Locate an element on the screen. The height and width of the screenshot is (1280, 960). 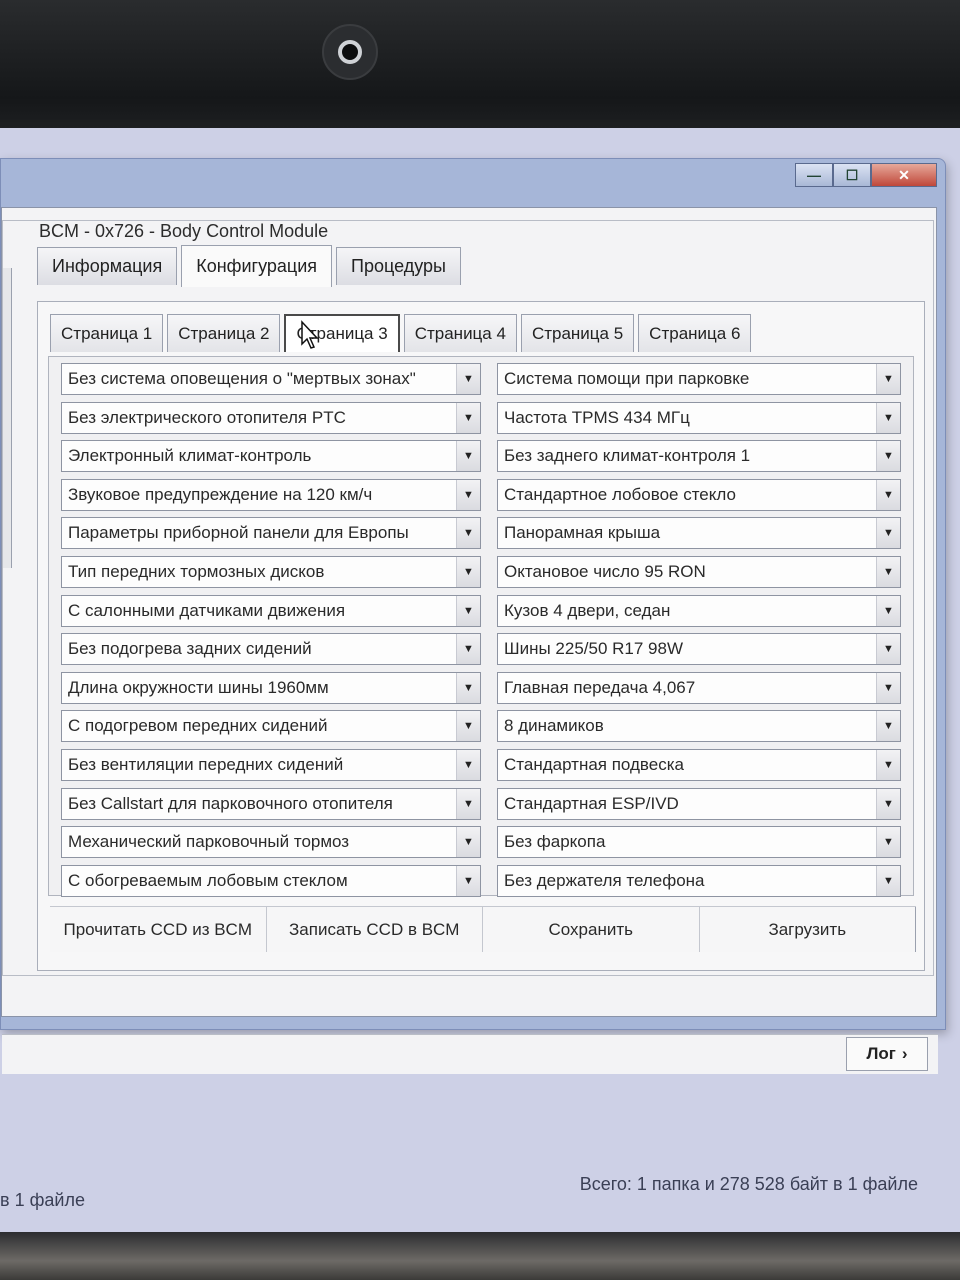
left-combo-3: Электронный климат-контроль ▼ is located at coordinates (271, 456).